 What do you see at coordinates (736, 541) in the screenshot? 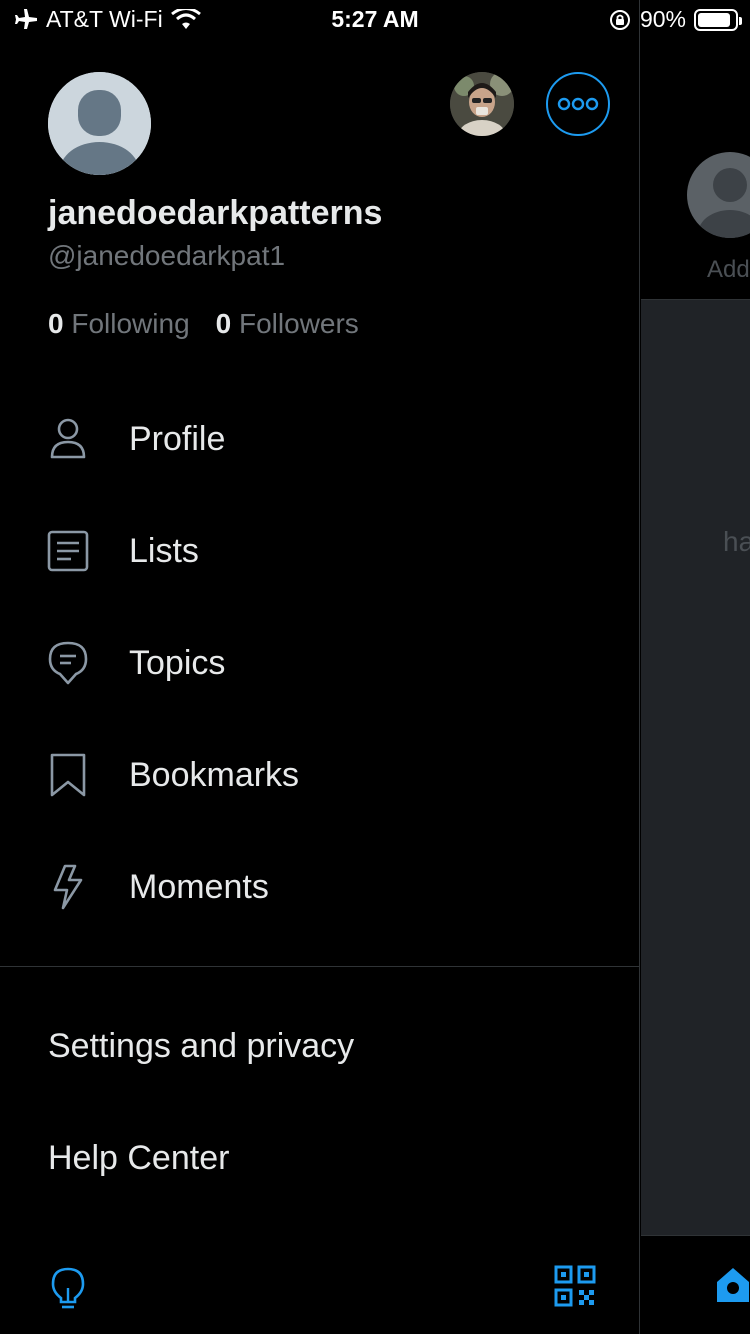
I see `peek-body-text: ha` at bounding box center [736, 541].